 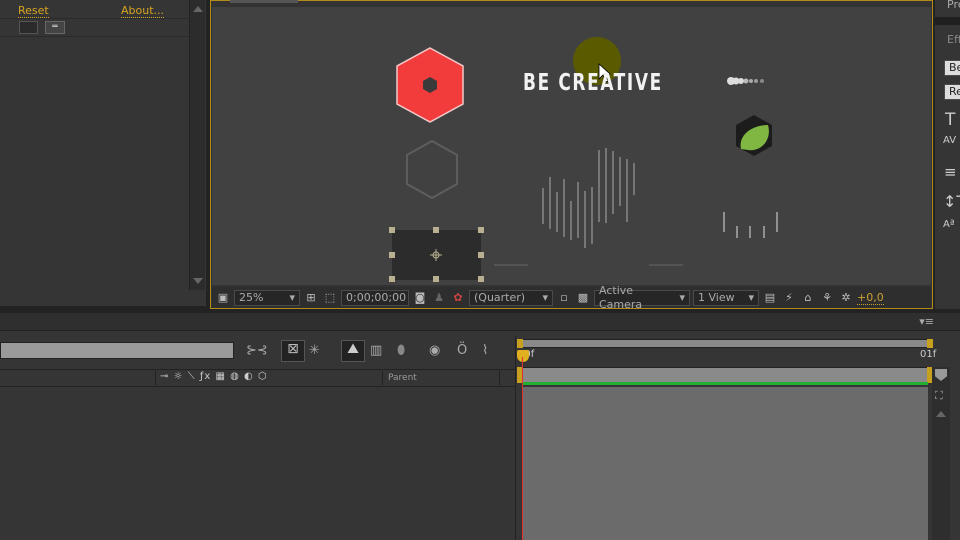 What do you see at coordinates (950, 172) in the screenshot?
I see `stroke-icon: ≡` at bounding box center [950, 172].